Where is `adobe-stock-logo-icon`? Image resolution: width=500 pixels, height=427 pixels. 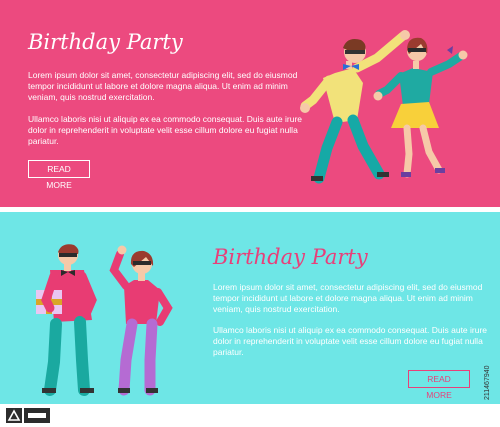
adobe-stock-logo-icon is located at coordinates (28, 415).